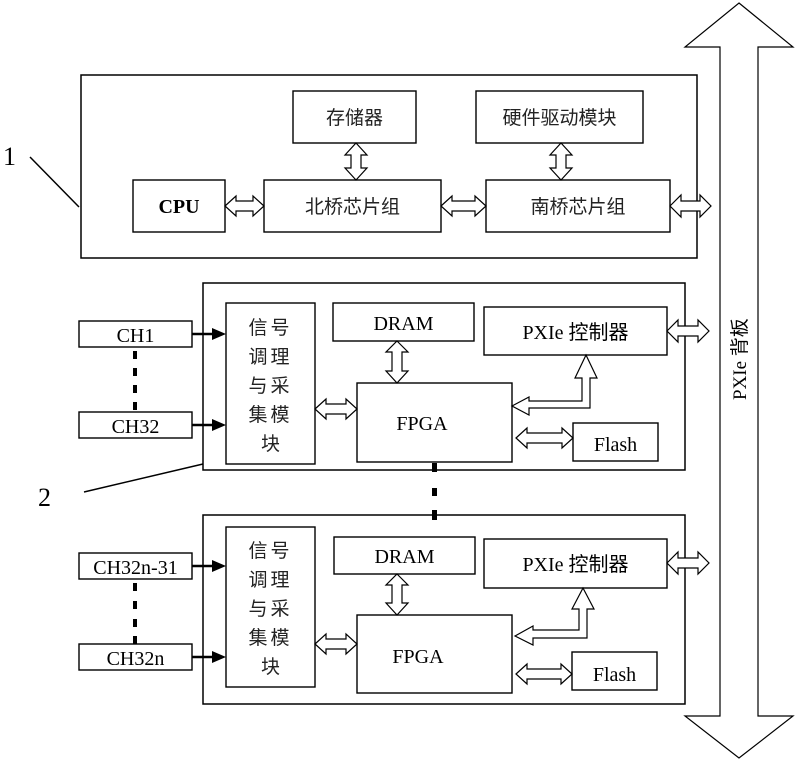  I want to click on callout-1-label: 1, so click(9, 156).